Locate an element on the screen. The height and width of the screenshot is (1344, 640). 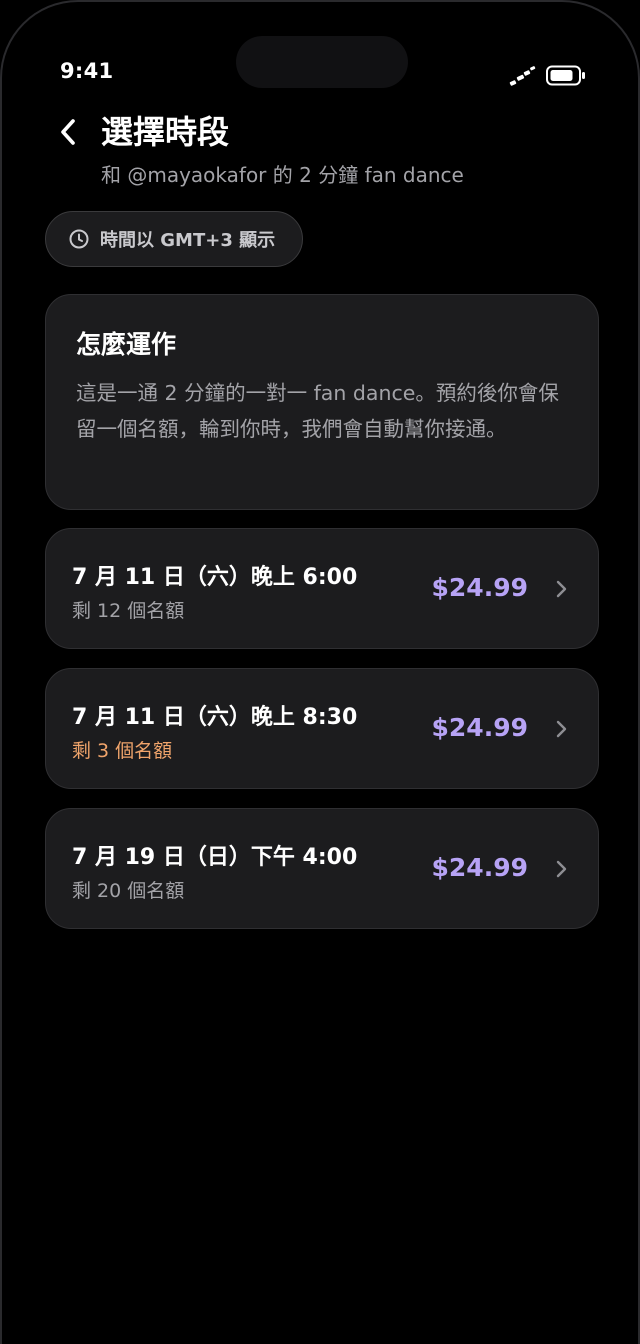
clock-icon is located at coordinates (79, 239).